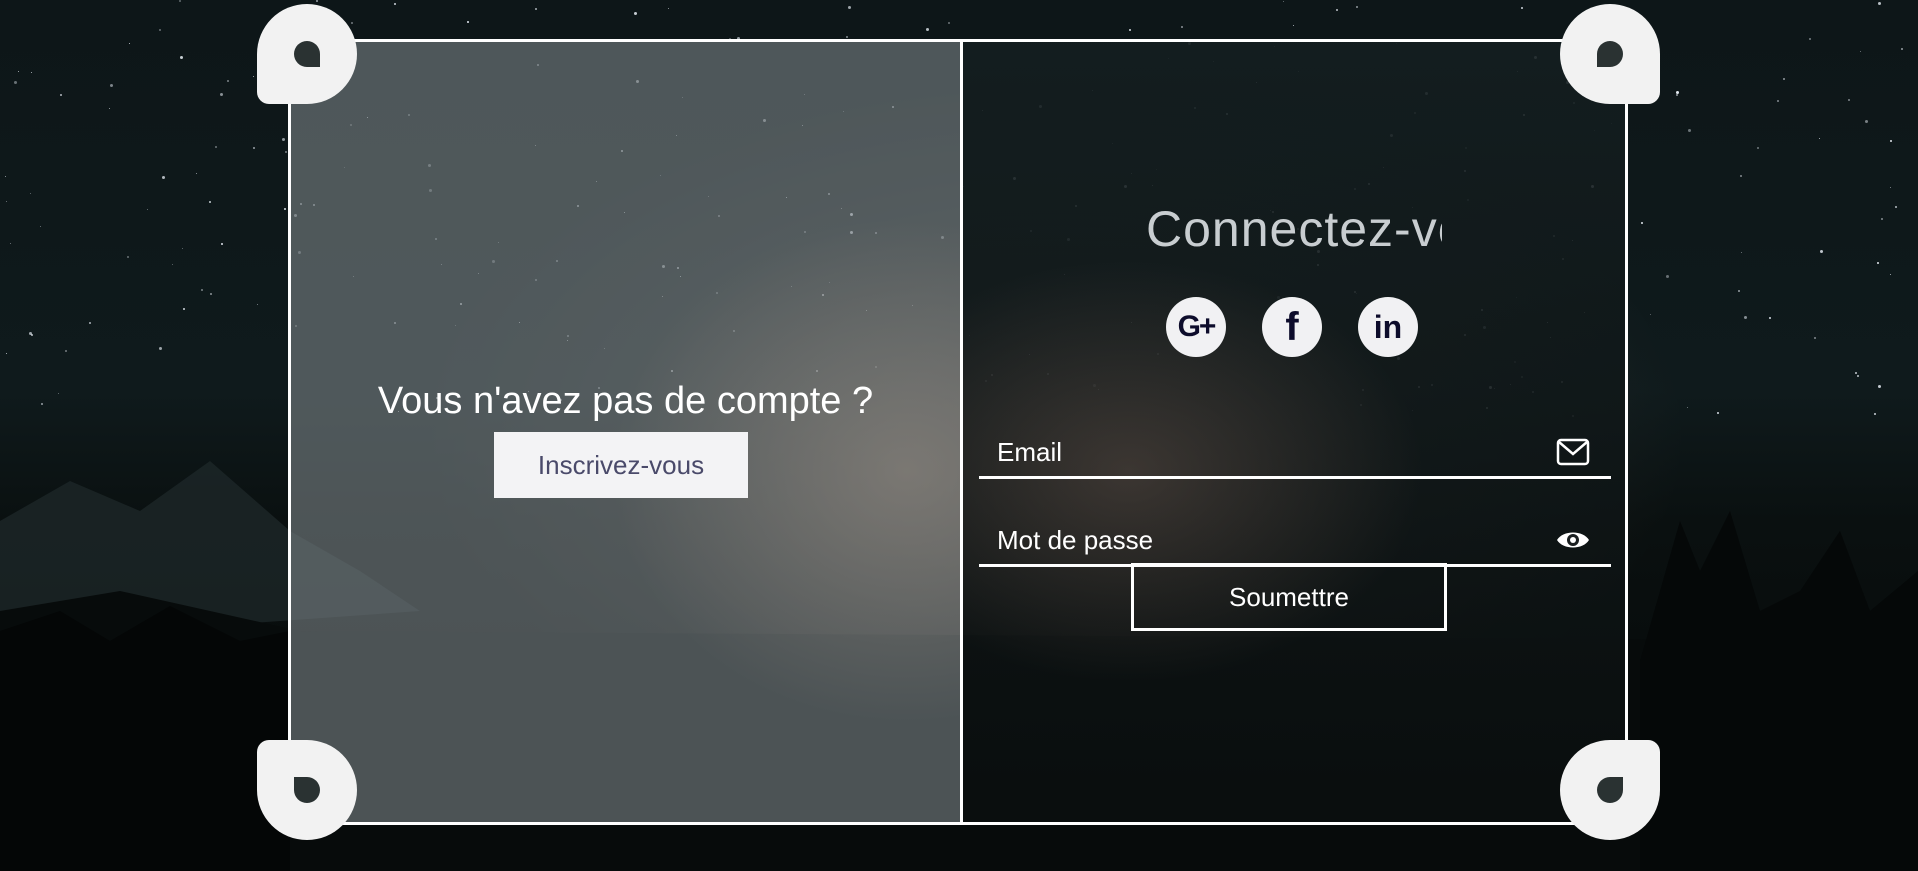 The image size is (1918, 871). I want to click on envelope-icon, so click(1573, 452).